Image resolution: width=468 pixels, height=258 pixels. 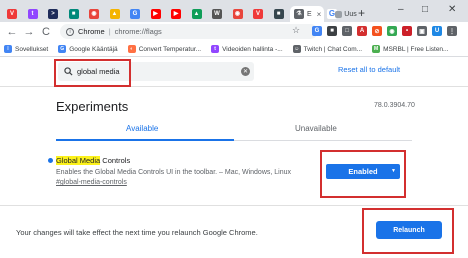 What do you see at coordinates (452, 9) in the screenshot?
I see `close-window-button: ✕` at bounding box center [452, 9].